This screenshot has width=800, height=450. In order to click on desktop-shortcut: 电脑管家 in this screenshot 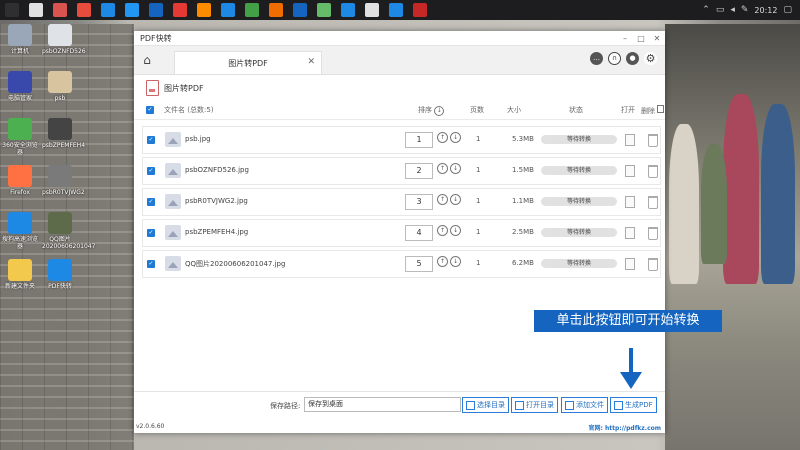, I will do `click(20, 86)`.